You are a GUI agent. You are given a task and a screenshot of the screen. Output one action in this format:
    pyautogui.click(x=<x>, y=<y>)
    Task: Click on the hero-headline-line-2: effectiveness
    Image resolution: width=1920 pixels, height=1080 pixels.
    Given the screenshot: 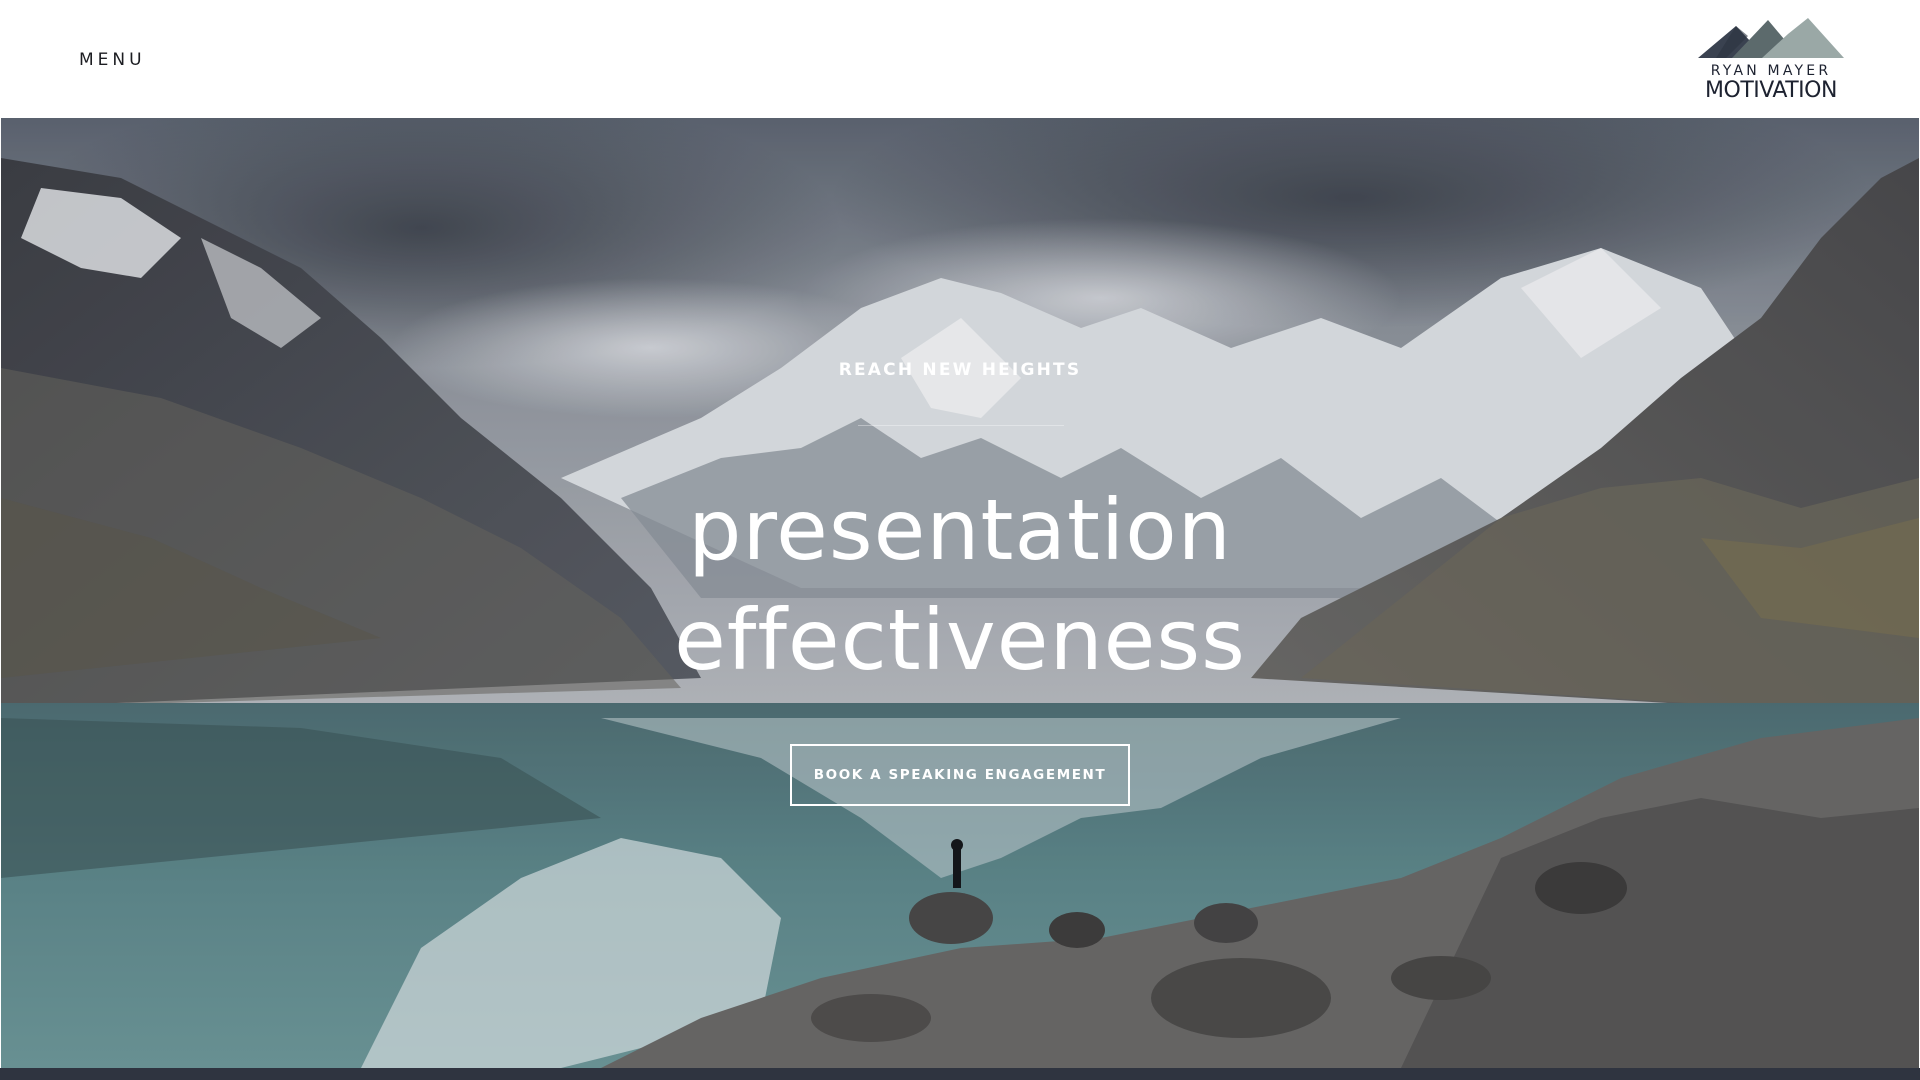 What is the action you would take?
    pyautogui.click(x=960, y=640)
    